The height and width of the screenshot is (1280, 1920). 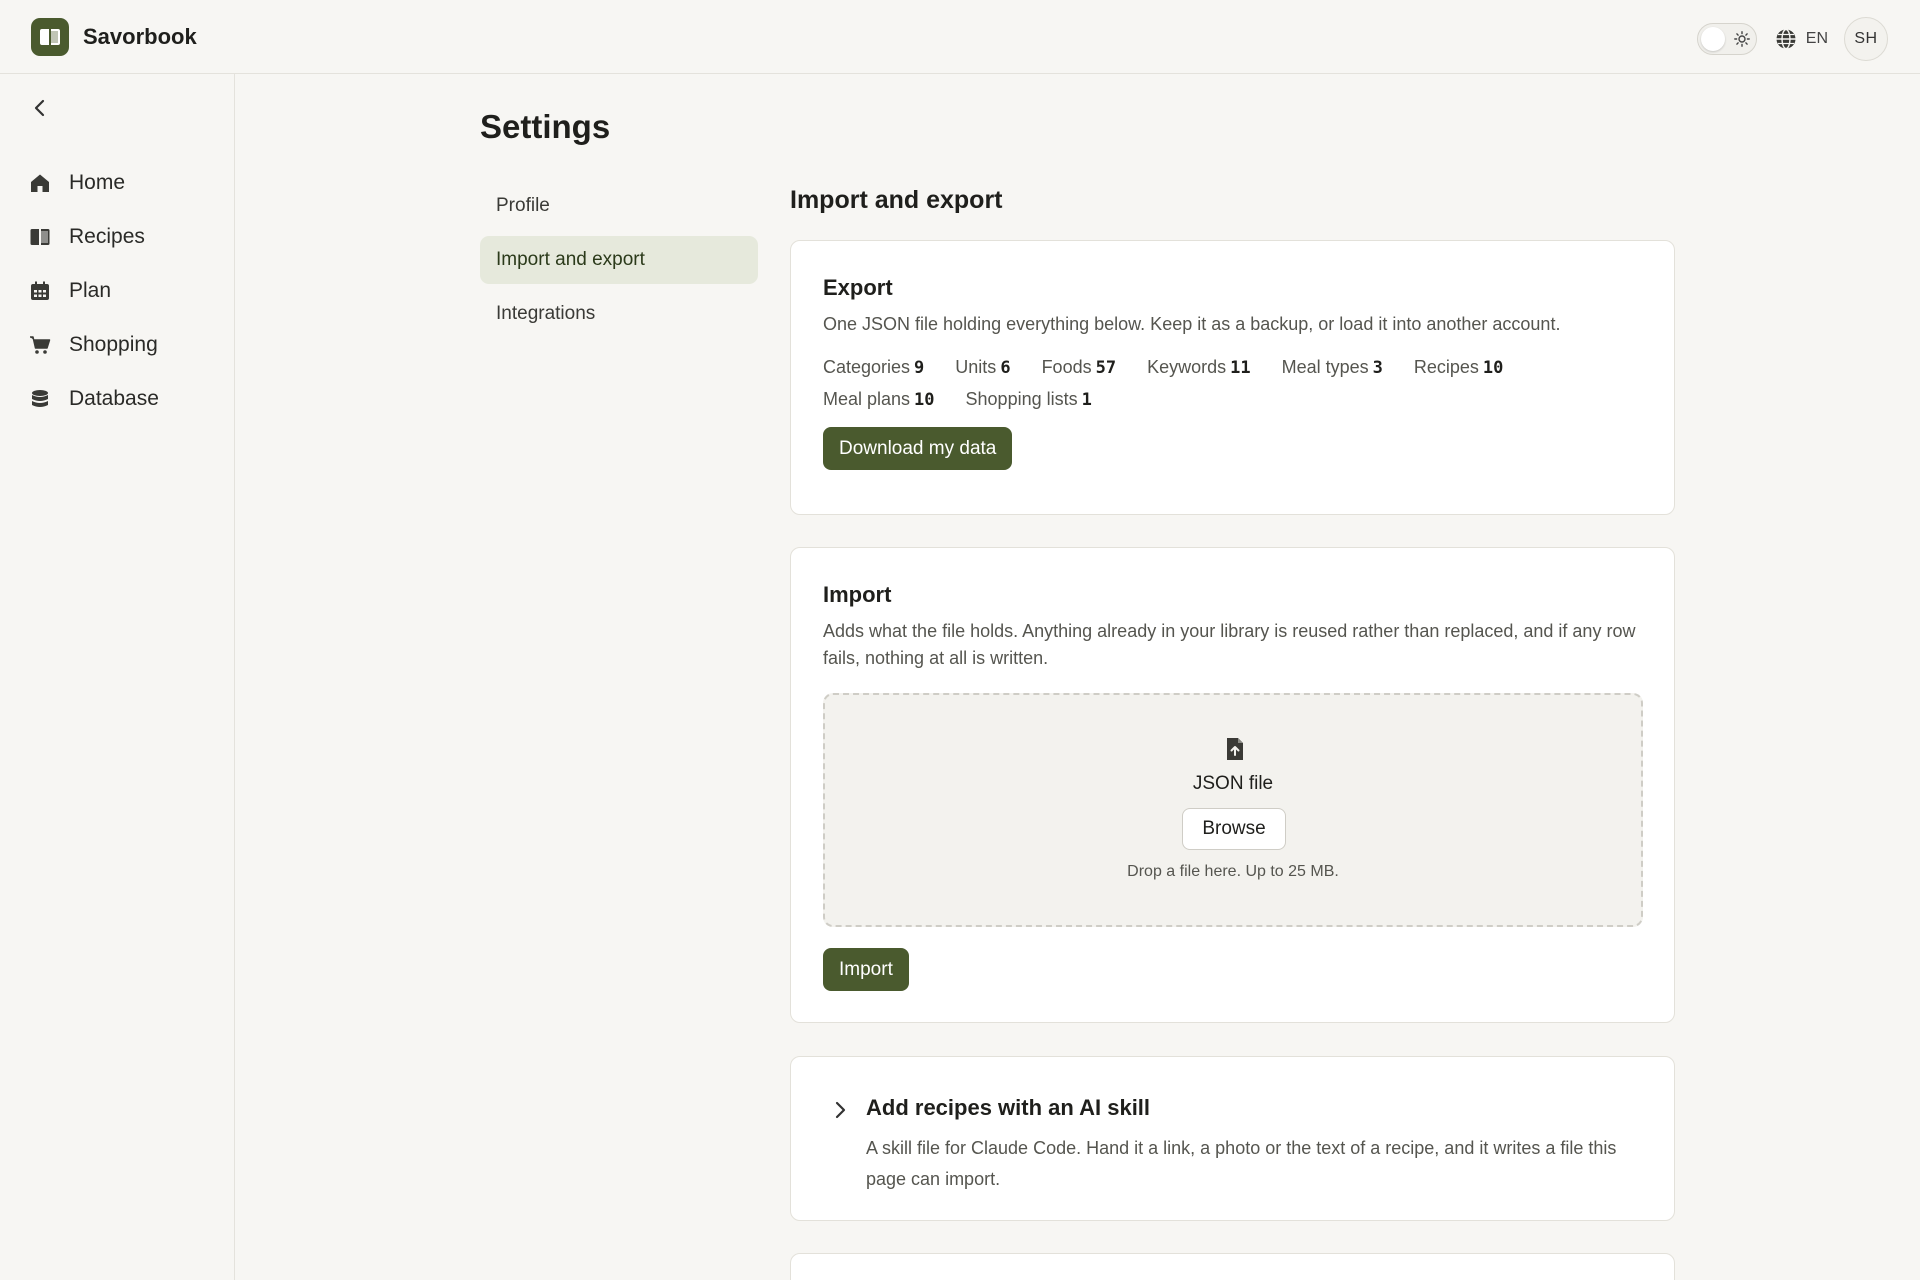 I want to click on sidebar-item-label: Recipes, so click(x=107, y=236).